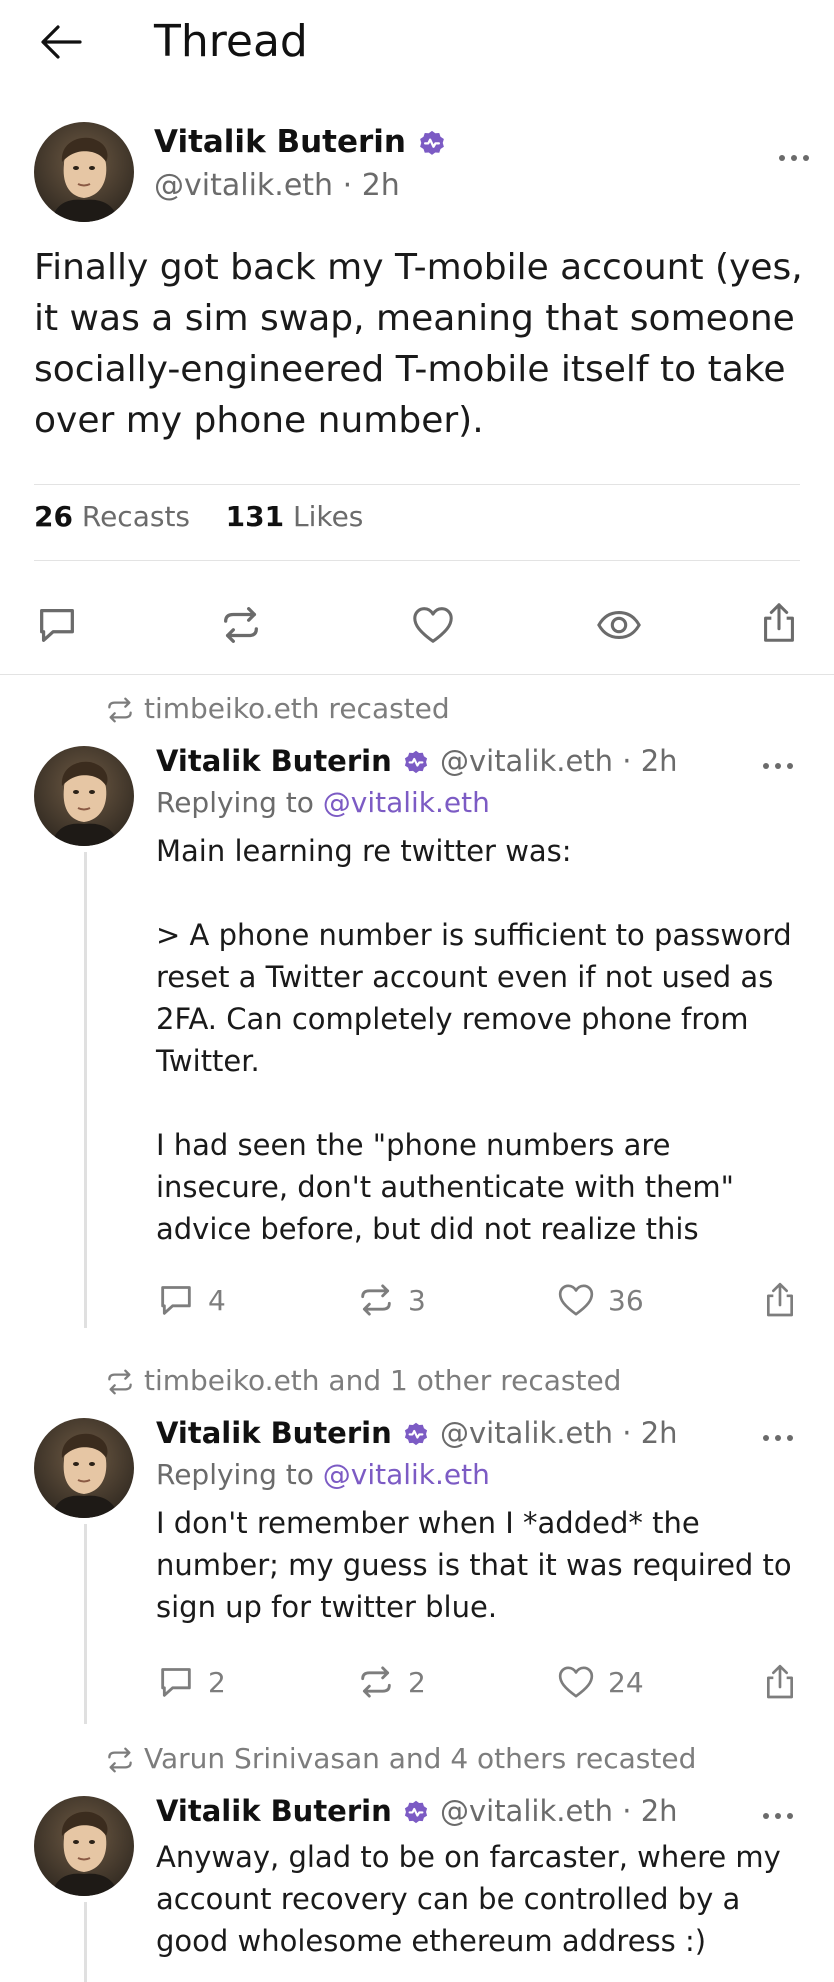  Describe the element at coordinates (297, 708) in the screenshot. I see `recasted-by-text: timbeiko.eth recasted` at that location.